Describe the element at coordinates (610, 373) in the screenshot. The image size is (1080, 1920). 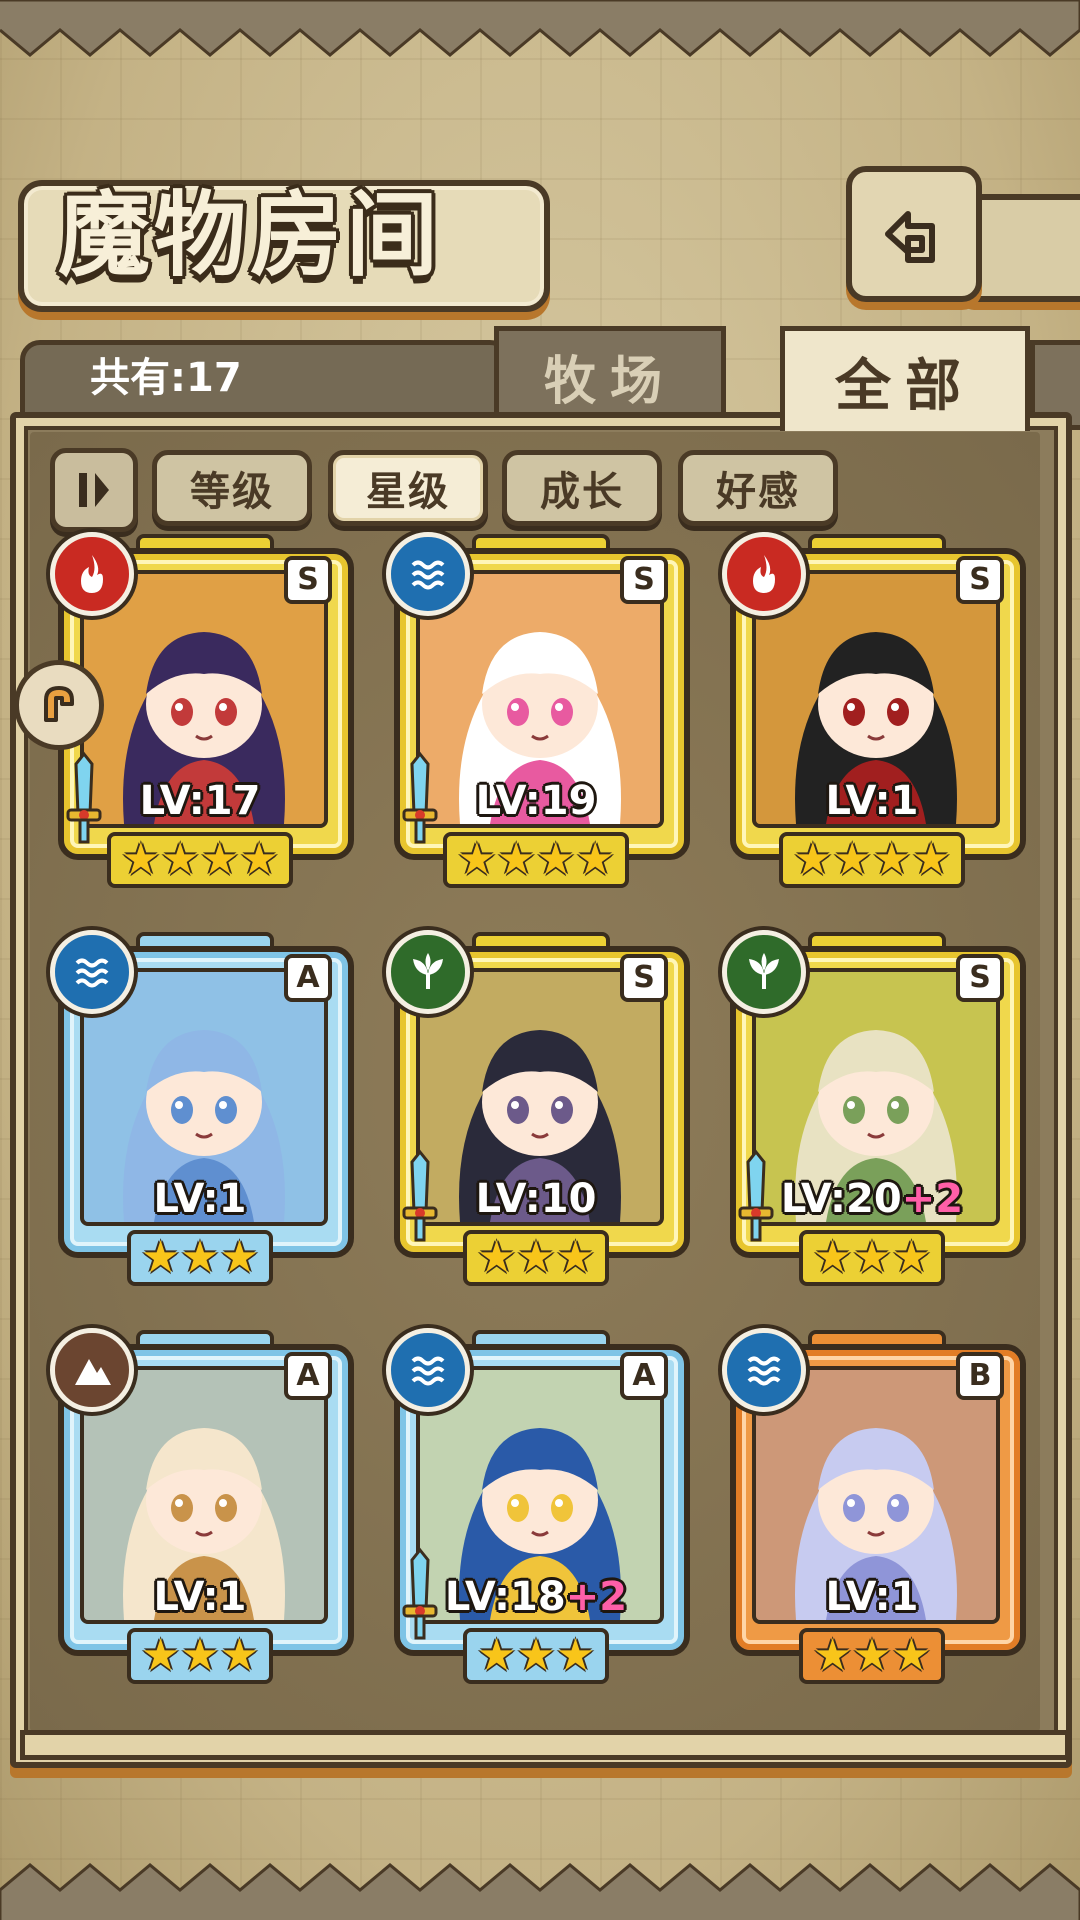
I see `tab-ranch: 牧场` at that location.